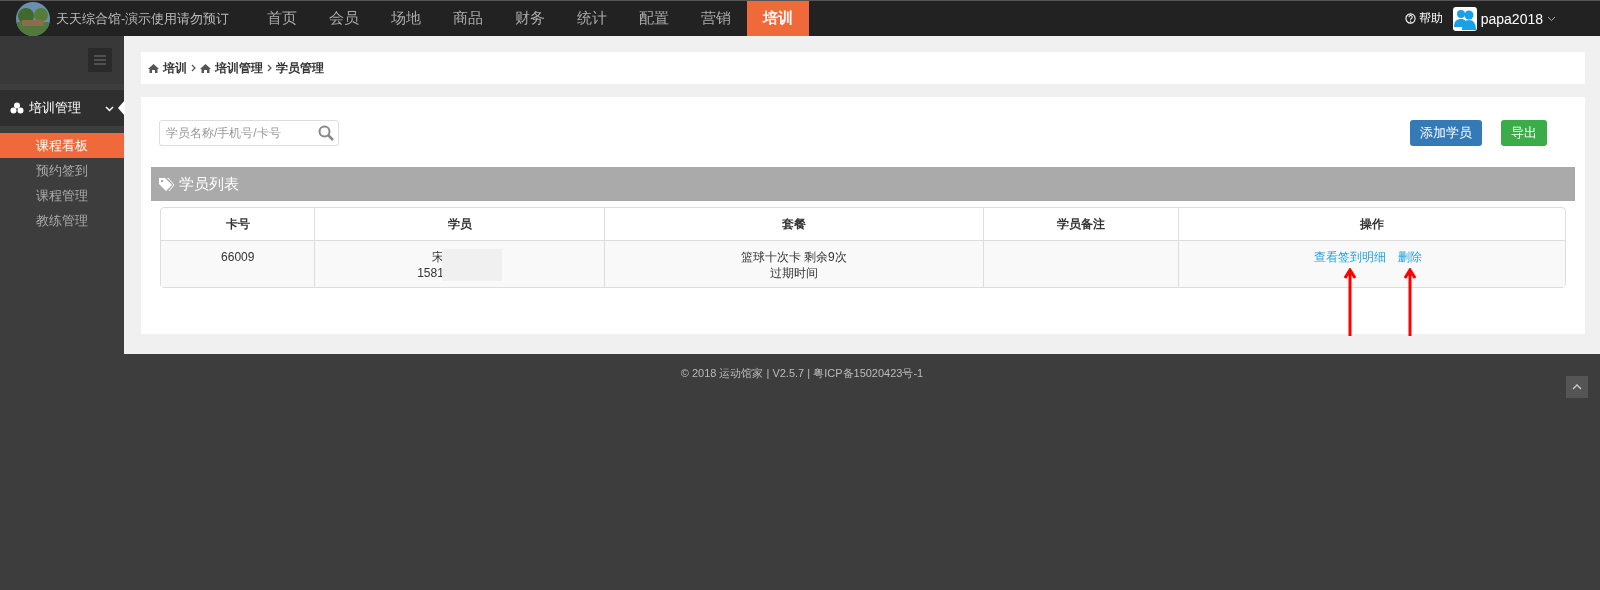 The image size is (1600, 590). I want to click on nav-tab: 财务, so click(530, 18).